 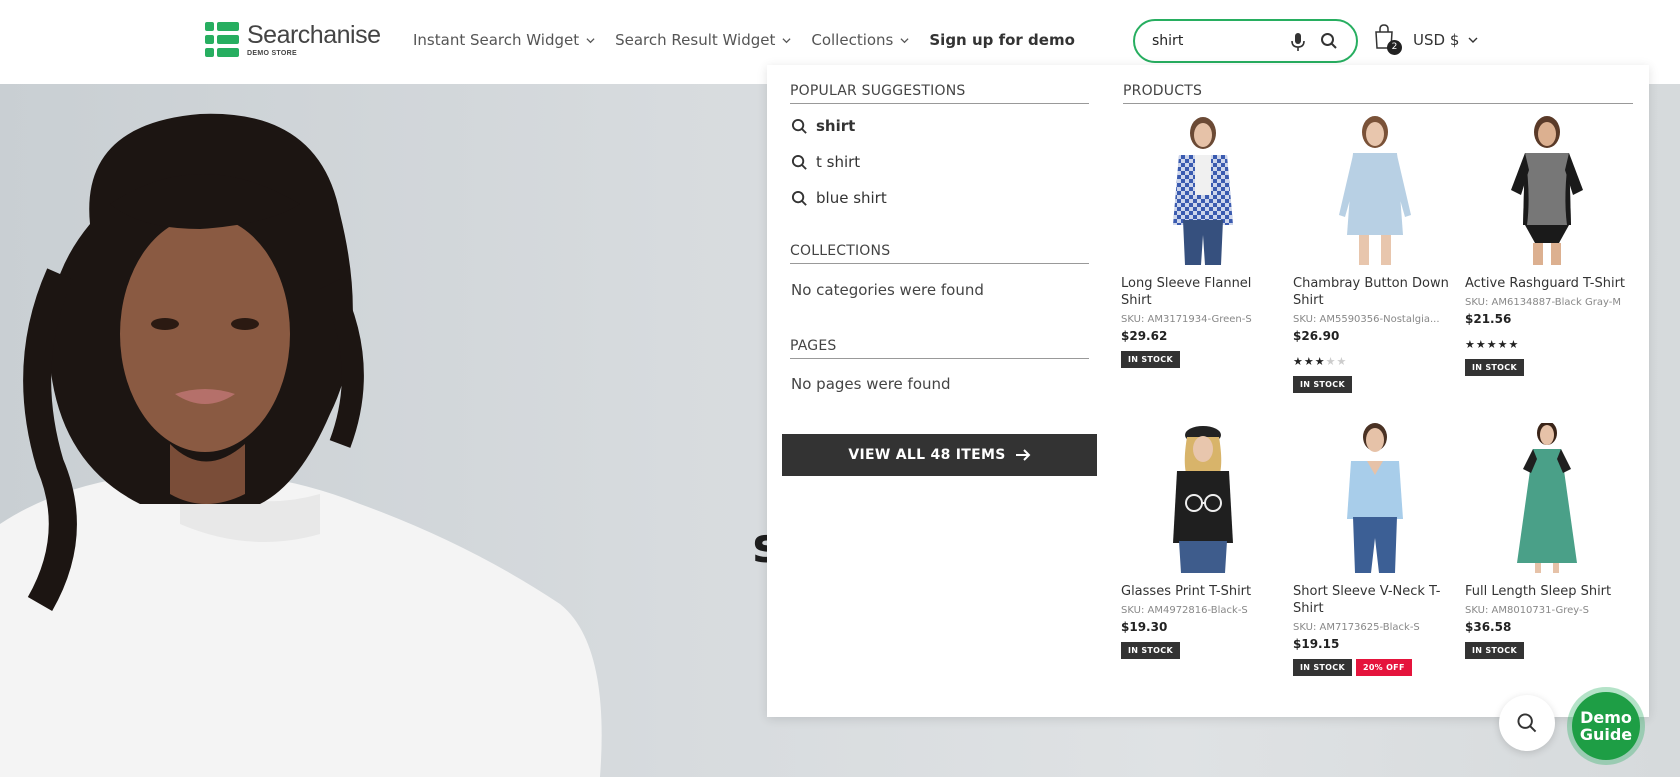 I want to click on search-input, so click(x=1212, y=41).